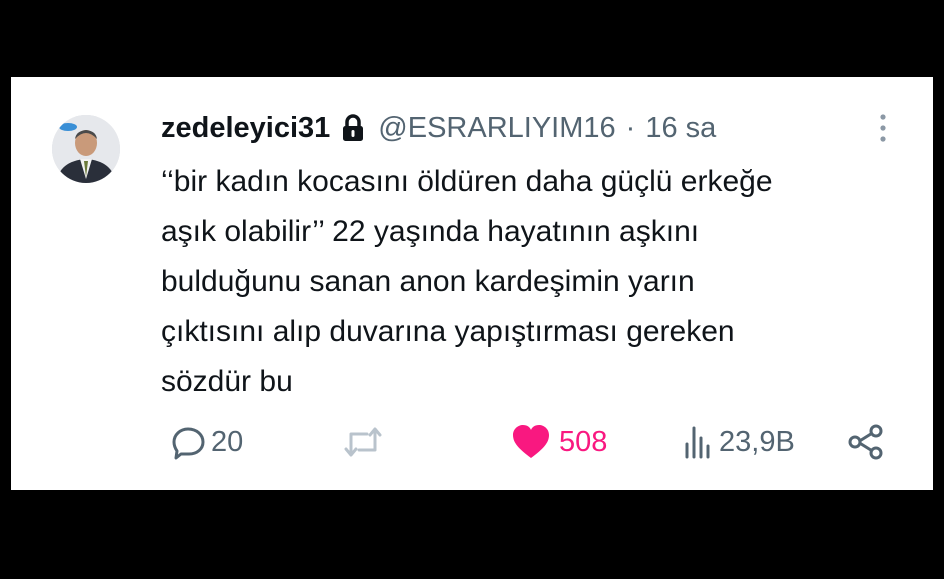 The image size is (944, 579). What do you see at coordinates (531, 441) in the screenshot?
I see `heart-icon` at bounding box center [531, 441].